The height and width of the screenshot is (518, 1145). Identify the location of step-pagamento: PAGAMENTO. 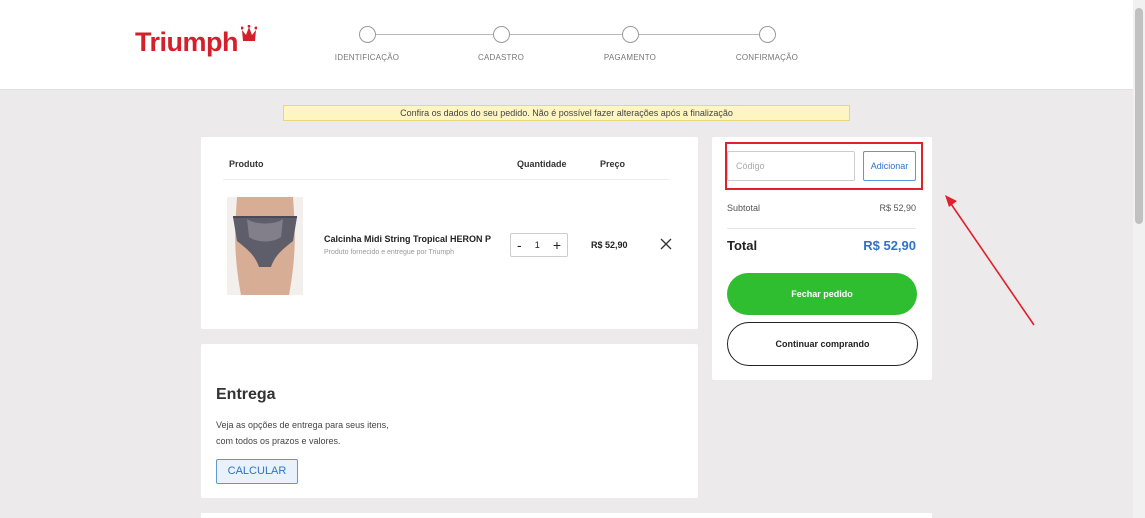
(630, 44).